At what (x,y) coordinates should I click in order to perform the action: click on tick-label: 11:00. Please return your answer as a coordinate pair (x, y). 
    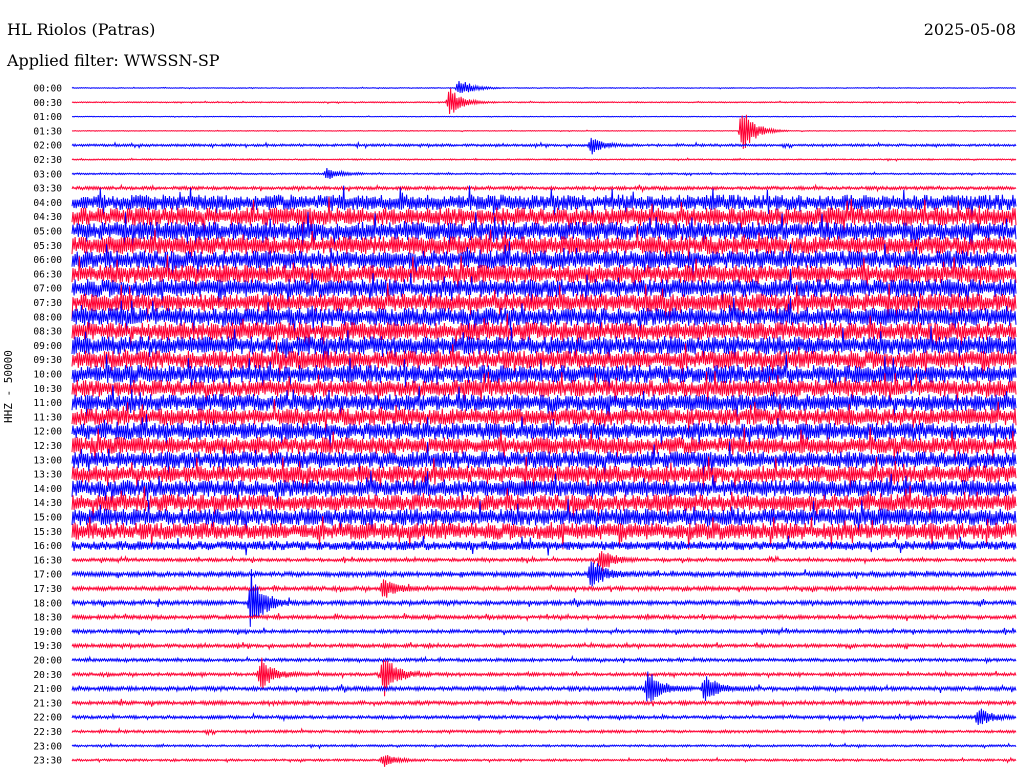
    Looking at the image, I should click on (47, 403).